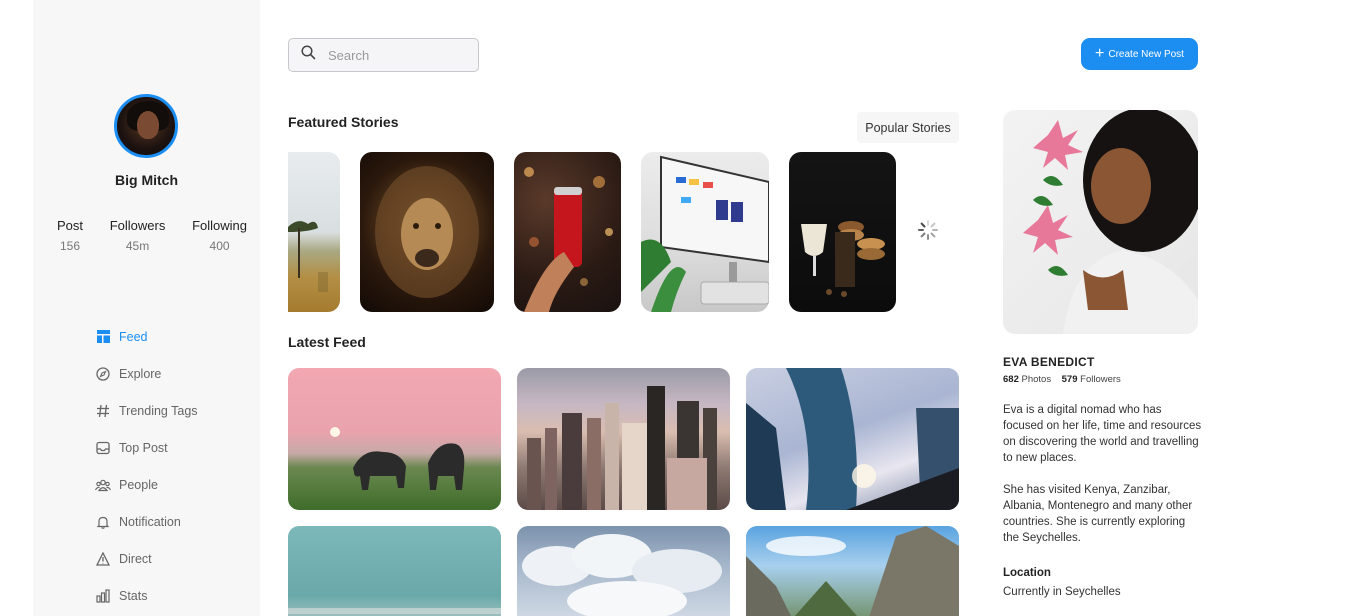  What do you see at coordinates (219, 246) in the screenshot?
I see `stat-value: 400` at bounding box center [219, 246].